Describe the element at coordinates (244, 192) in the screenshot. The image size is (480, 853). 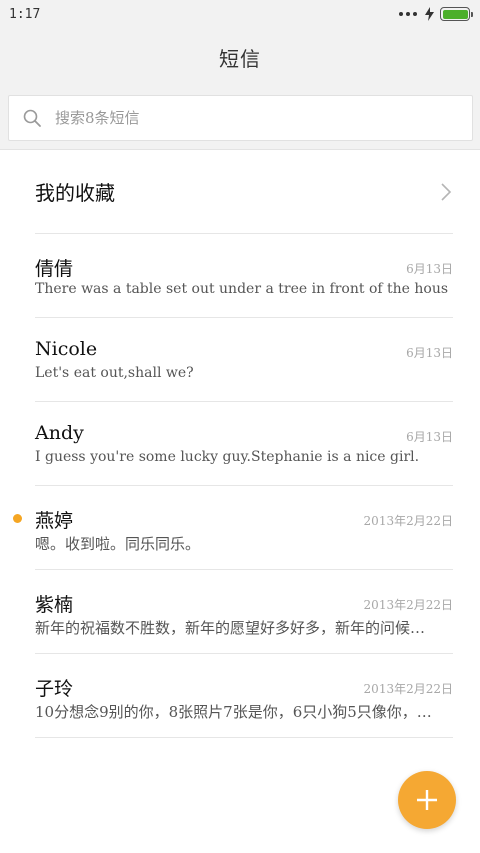
I see `favorites-row: 我的收藏` at that location.